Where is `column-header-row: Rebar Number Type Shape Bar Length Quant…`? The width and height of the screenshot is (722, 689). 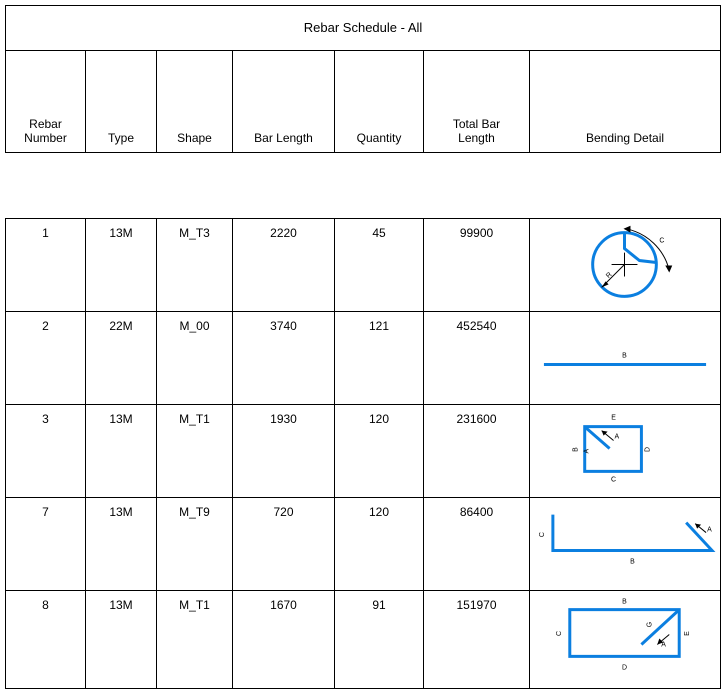
column-header-row: Rebar Number Type Shape Bar Length Quant… is located at coordinates (363, 101).